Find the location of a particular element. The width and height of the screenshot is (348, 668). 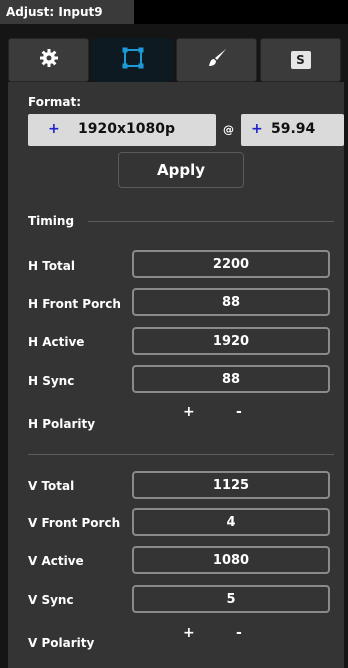

tab-bar: S is located at coordinates (176, 60).